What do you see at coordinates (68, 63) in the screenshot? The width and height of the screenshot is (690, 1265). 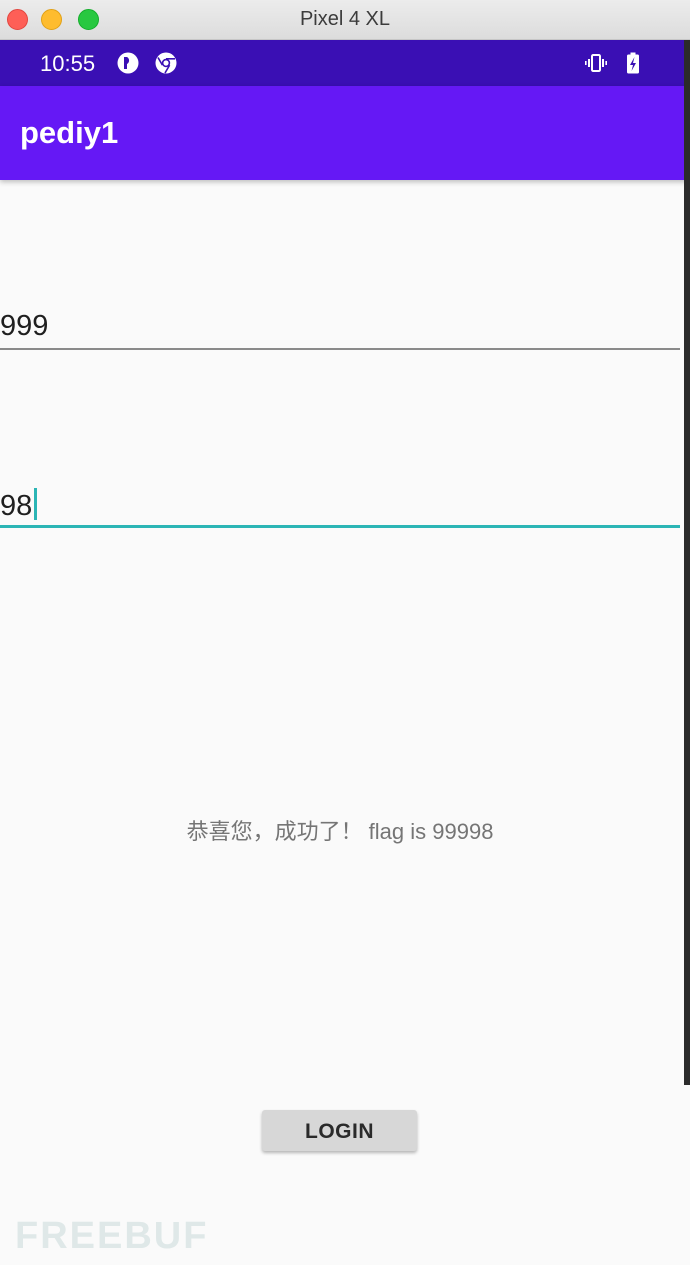 I see `status-time: 10:55` at bounding box center [68, 63].